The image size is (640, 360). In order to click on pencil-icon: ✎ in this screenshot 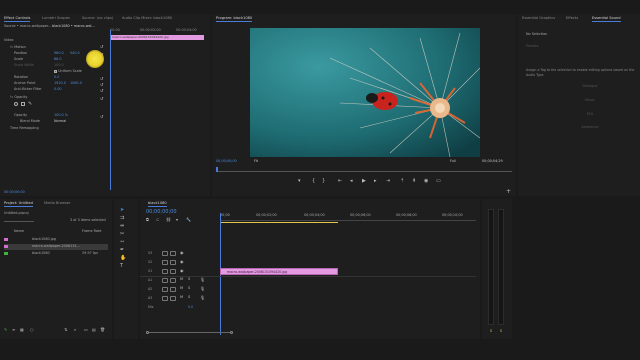, I will do `click(5, 329)`.